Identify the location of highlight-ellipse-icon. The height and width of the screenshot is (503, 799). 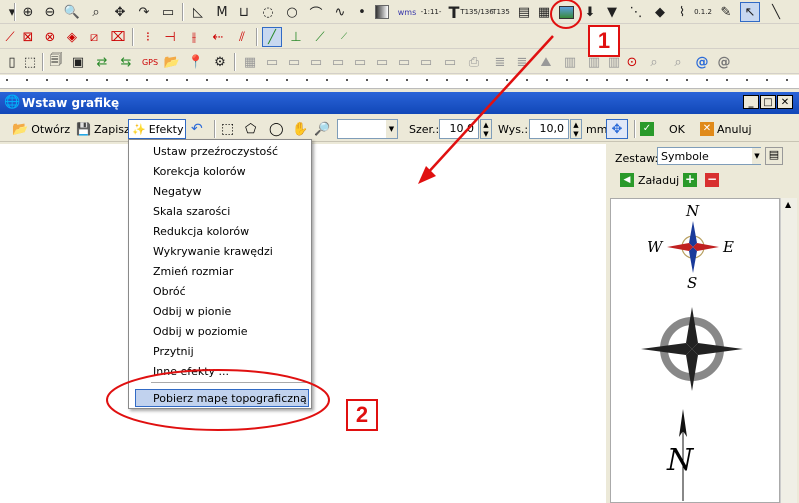
(218, 400).